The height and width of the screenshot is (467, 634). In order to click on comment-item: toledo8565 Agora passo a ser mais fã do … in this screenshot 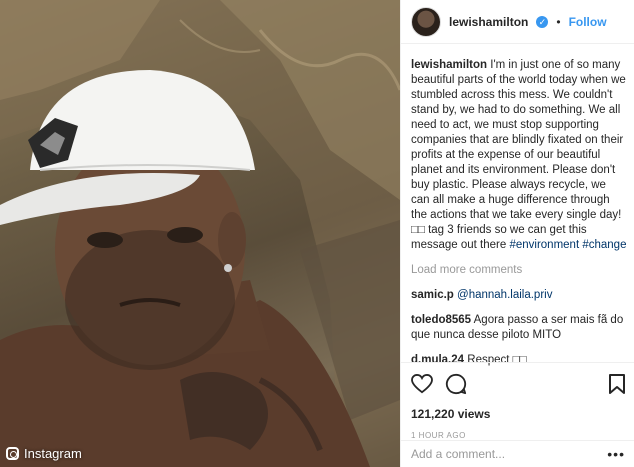, I will do `click(519, 328)`.